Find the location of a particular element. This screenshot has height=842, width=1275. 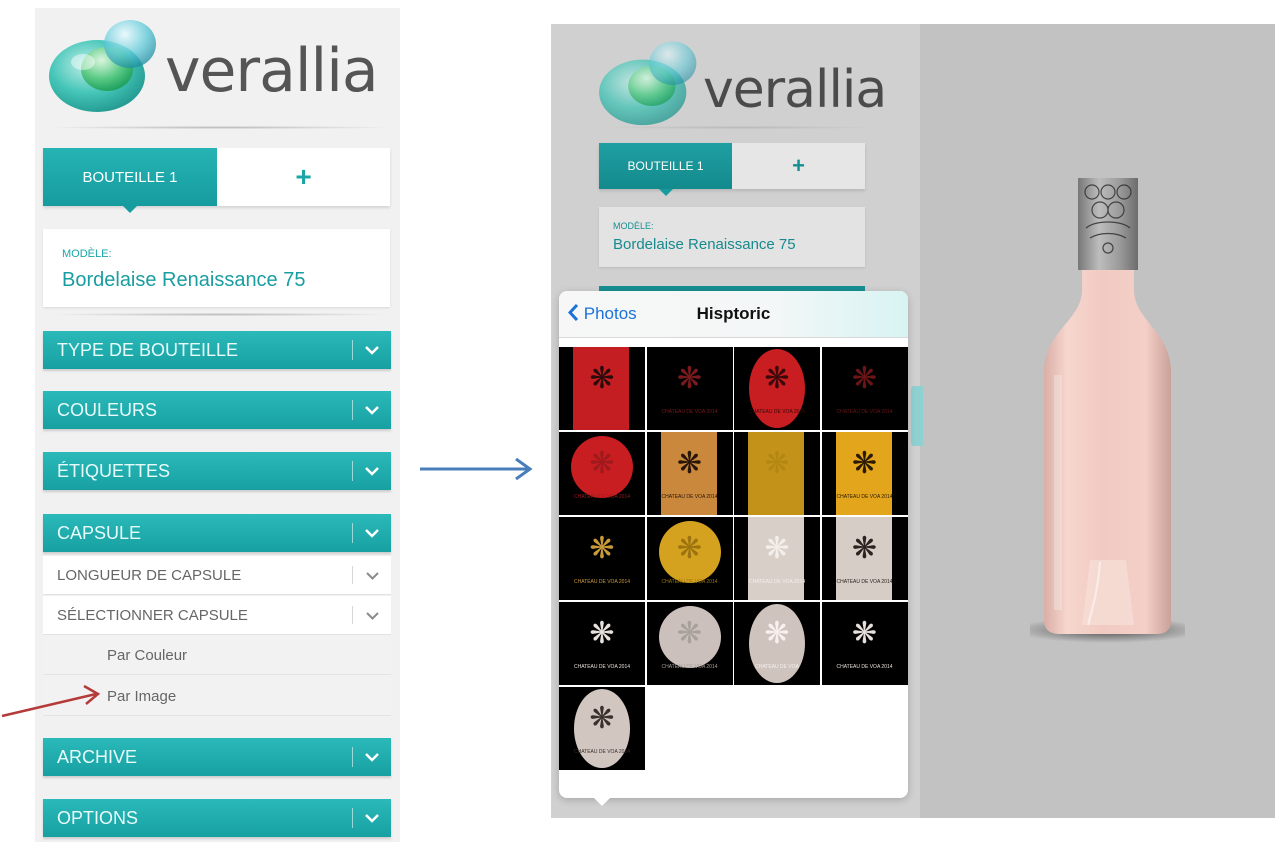

section-options: OPTIONS is located at coordinates (217, 818).